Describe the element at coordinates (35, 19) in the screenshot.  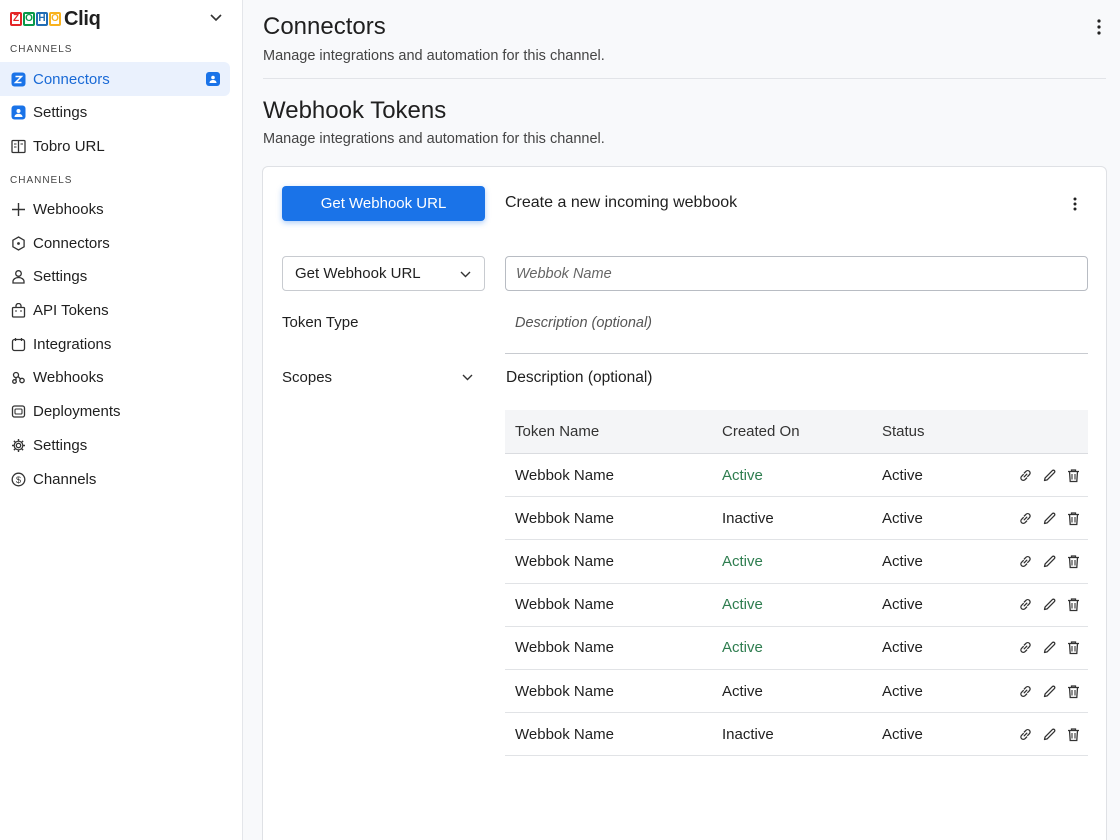
I see `zoho-logo: Z O H O` at that location.